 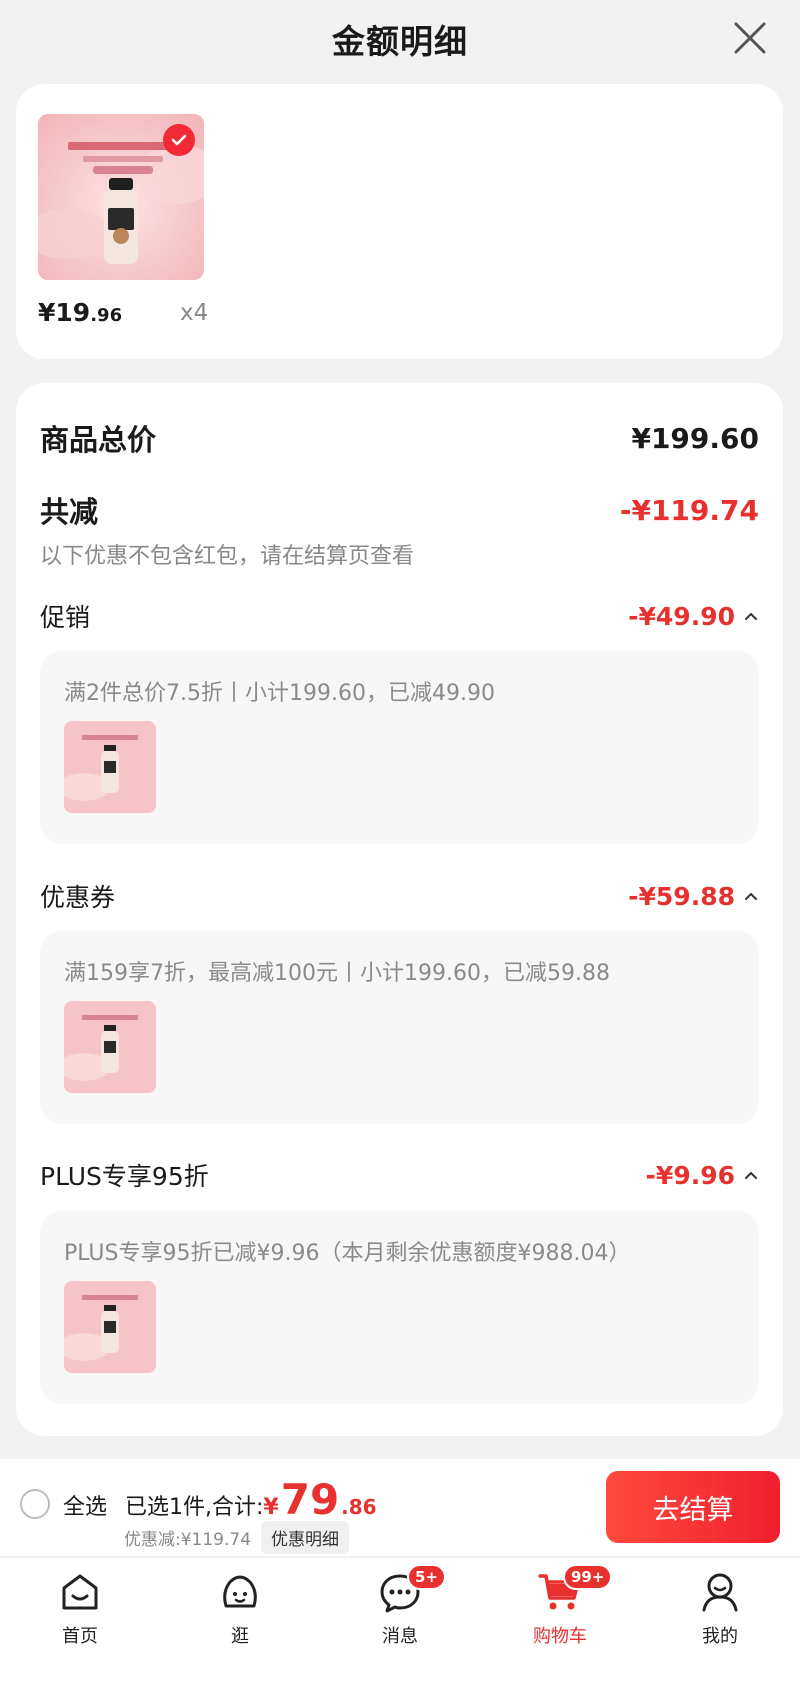 What do you see at coordinates (85, 1505) in the screenshot?
I see `select-all-label: 全选` at bounding box center [85, 1505].